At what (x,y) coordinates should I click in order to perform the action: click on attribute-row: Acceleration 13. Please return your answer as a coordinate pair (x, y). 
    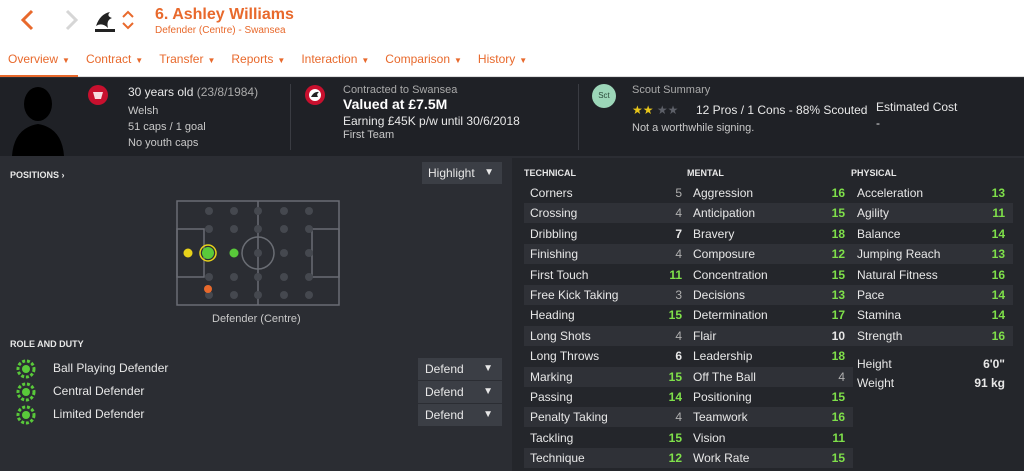
    Looking at the image, I should click on (932, 193).